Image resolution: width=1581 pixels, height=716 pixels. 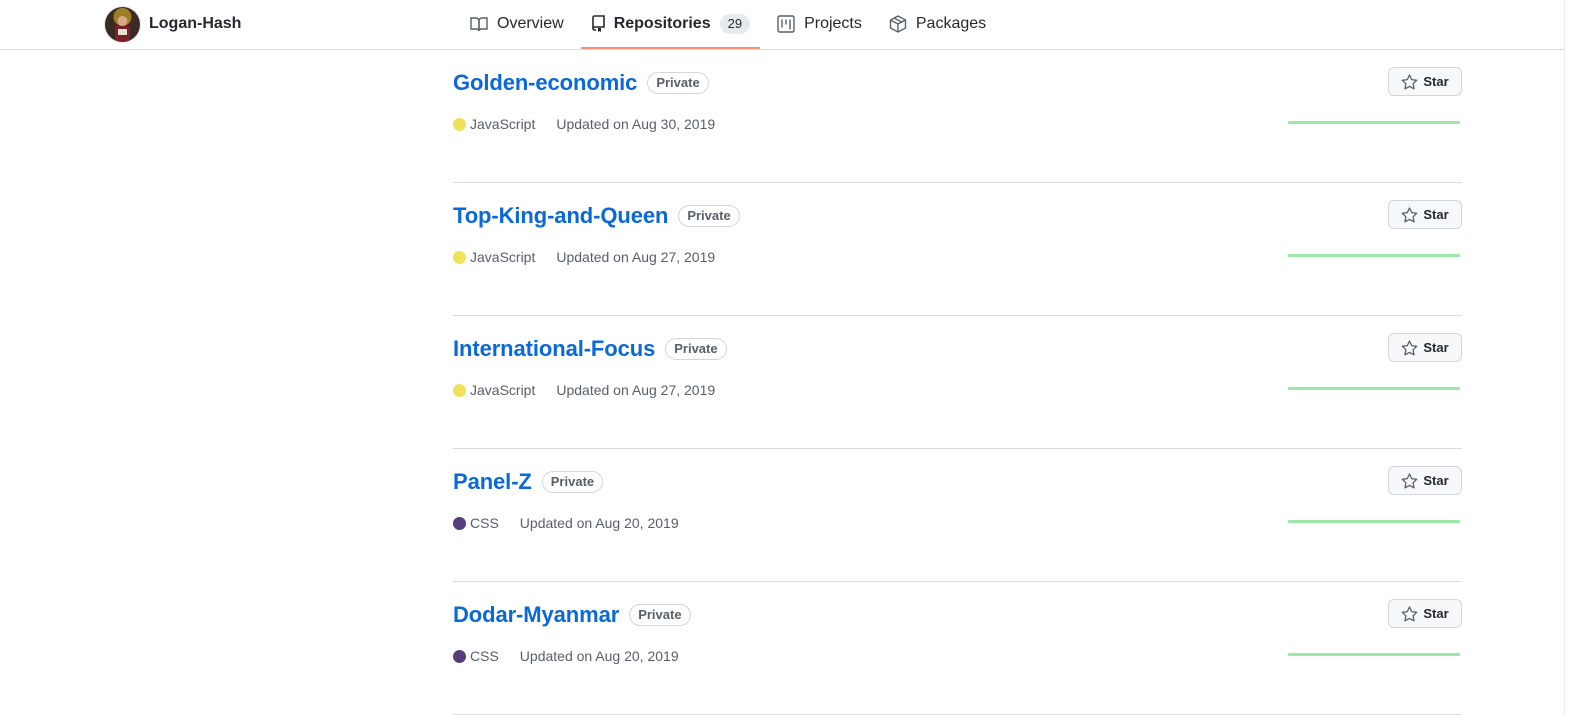 What do you see at coordinates (536, 615) in the screenshot?
I see `repo-name-link: Dodar-Myanmar` at bounding box center [536, 615].